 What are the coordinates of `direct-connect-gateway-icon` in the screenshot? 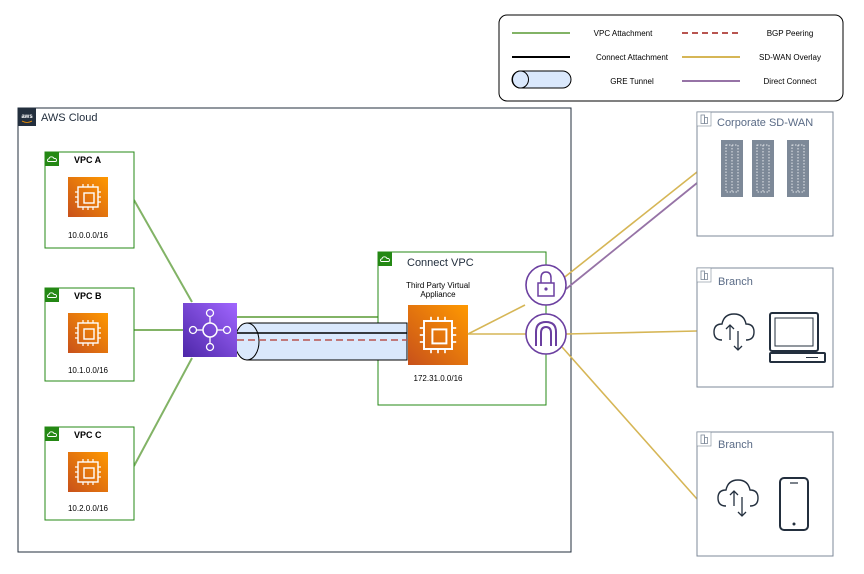 It's located at (546, 334).